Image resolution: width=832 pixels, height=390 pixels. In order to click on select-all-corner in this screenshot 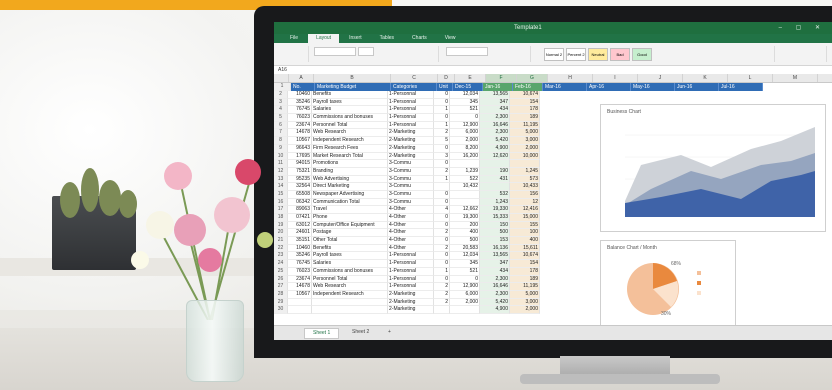, I will do `click(281, 78)`.